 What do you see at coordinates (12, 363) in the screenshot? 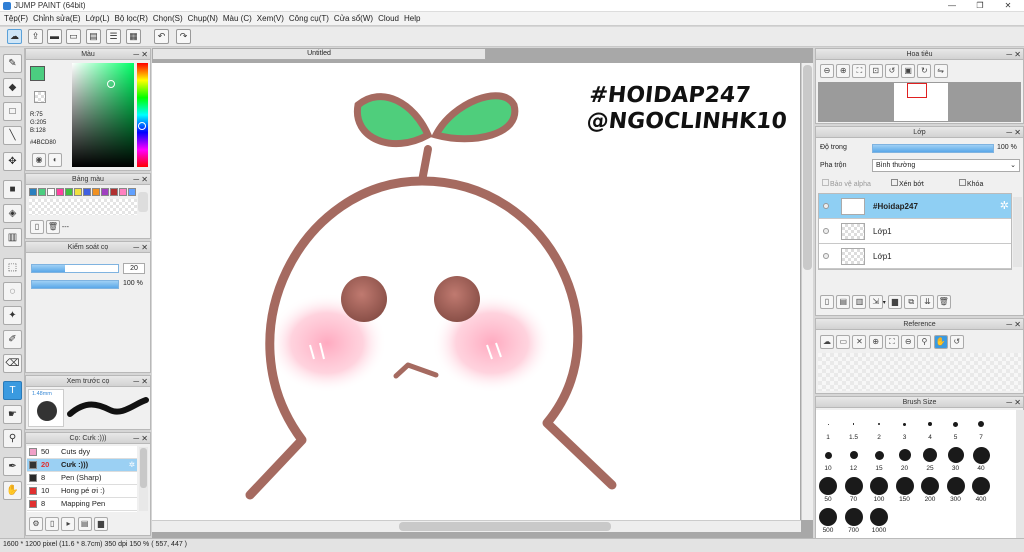
I see `select-eraser-icon: ⌫` at bounding box center [12, 363].